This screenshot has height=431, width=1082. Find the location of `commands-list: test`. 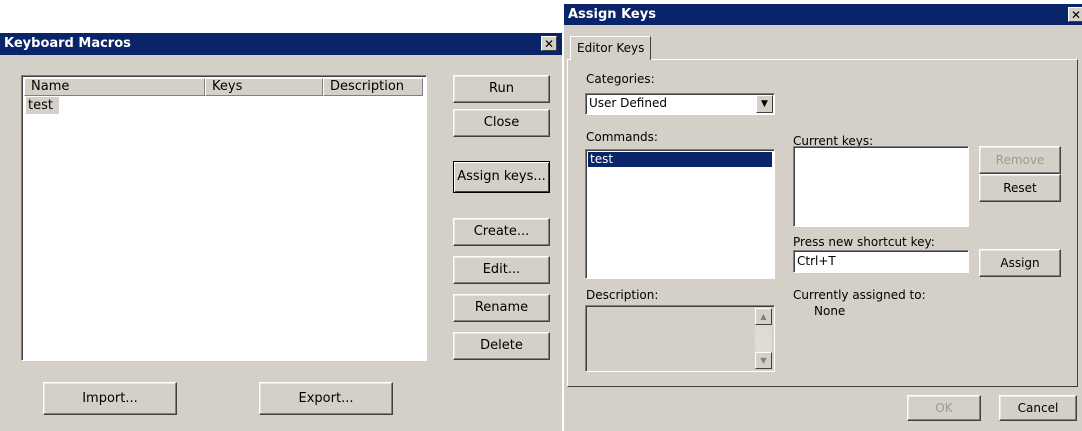

commands-list: test is located at coordinates (680, 214).